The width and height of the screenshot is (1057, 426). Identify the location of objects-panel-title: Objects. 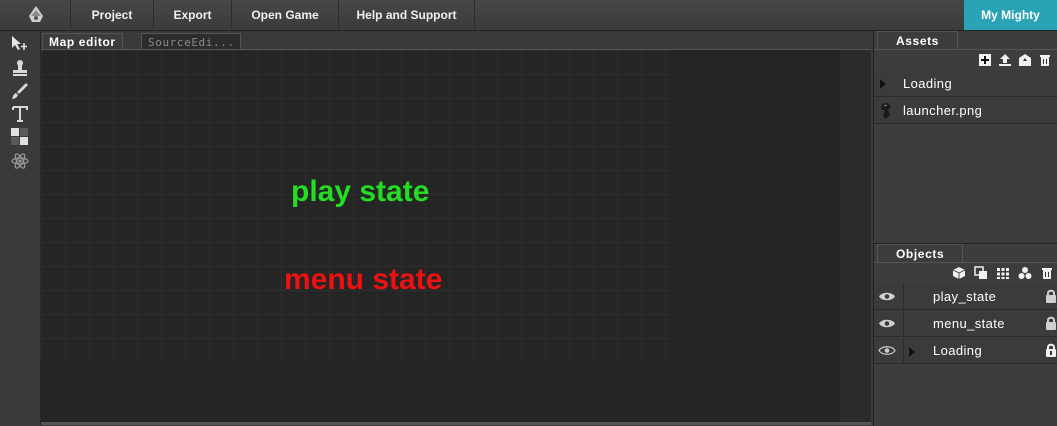
(920, 253).